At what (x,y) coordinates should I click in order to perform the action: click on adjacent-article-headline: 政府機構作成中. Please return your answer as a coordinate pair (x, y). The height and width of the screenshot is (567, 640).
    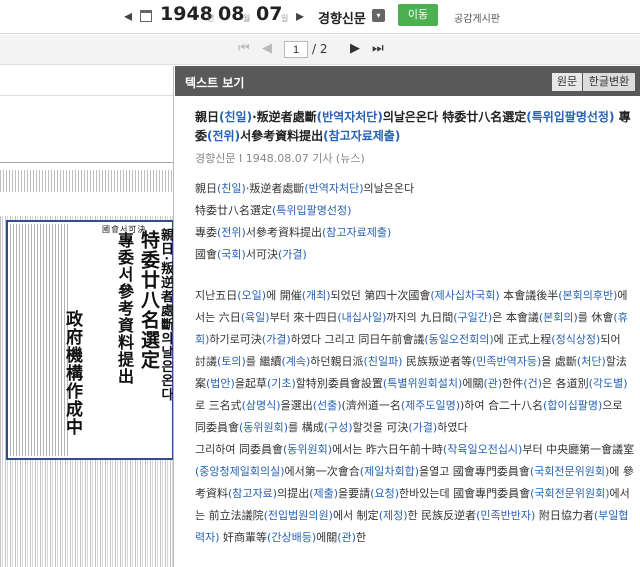
    Looking at the image, I should click on (72, 373).